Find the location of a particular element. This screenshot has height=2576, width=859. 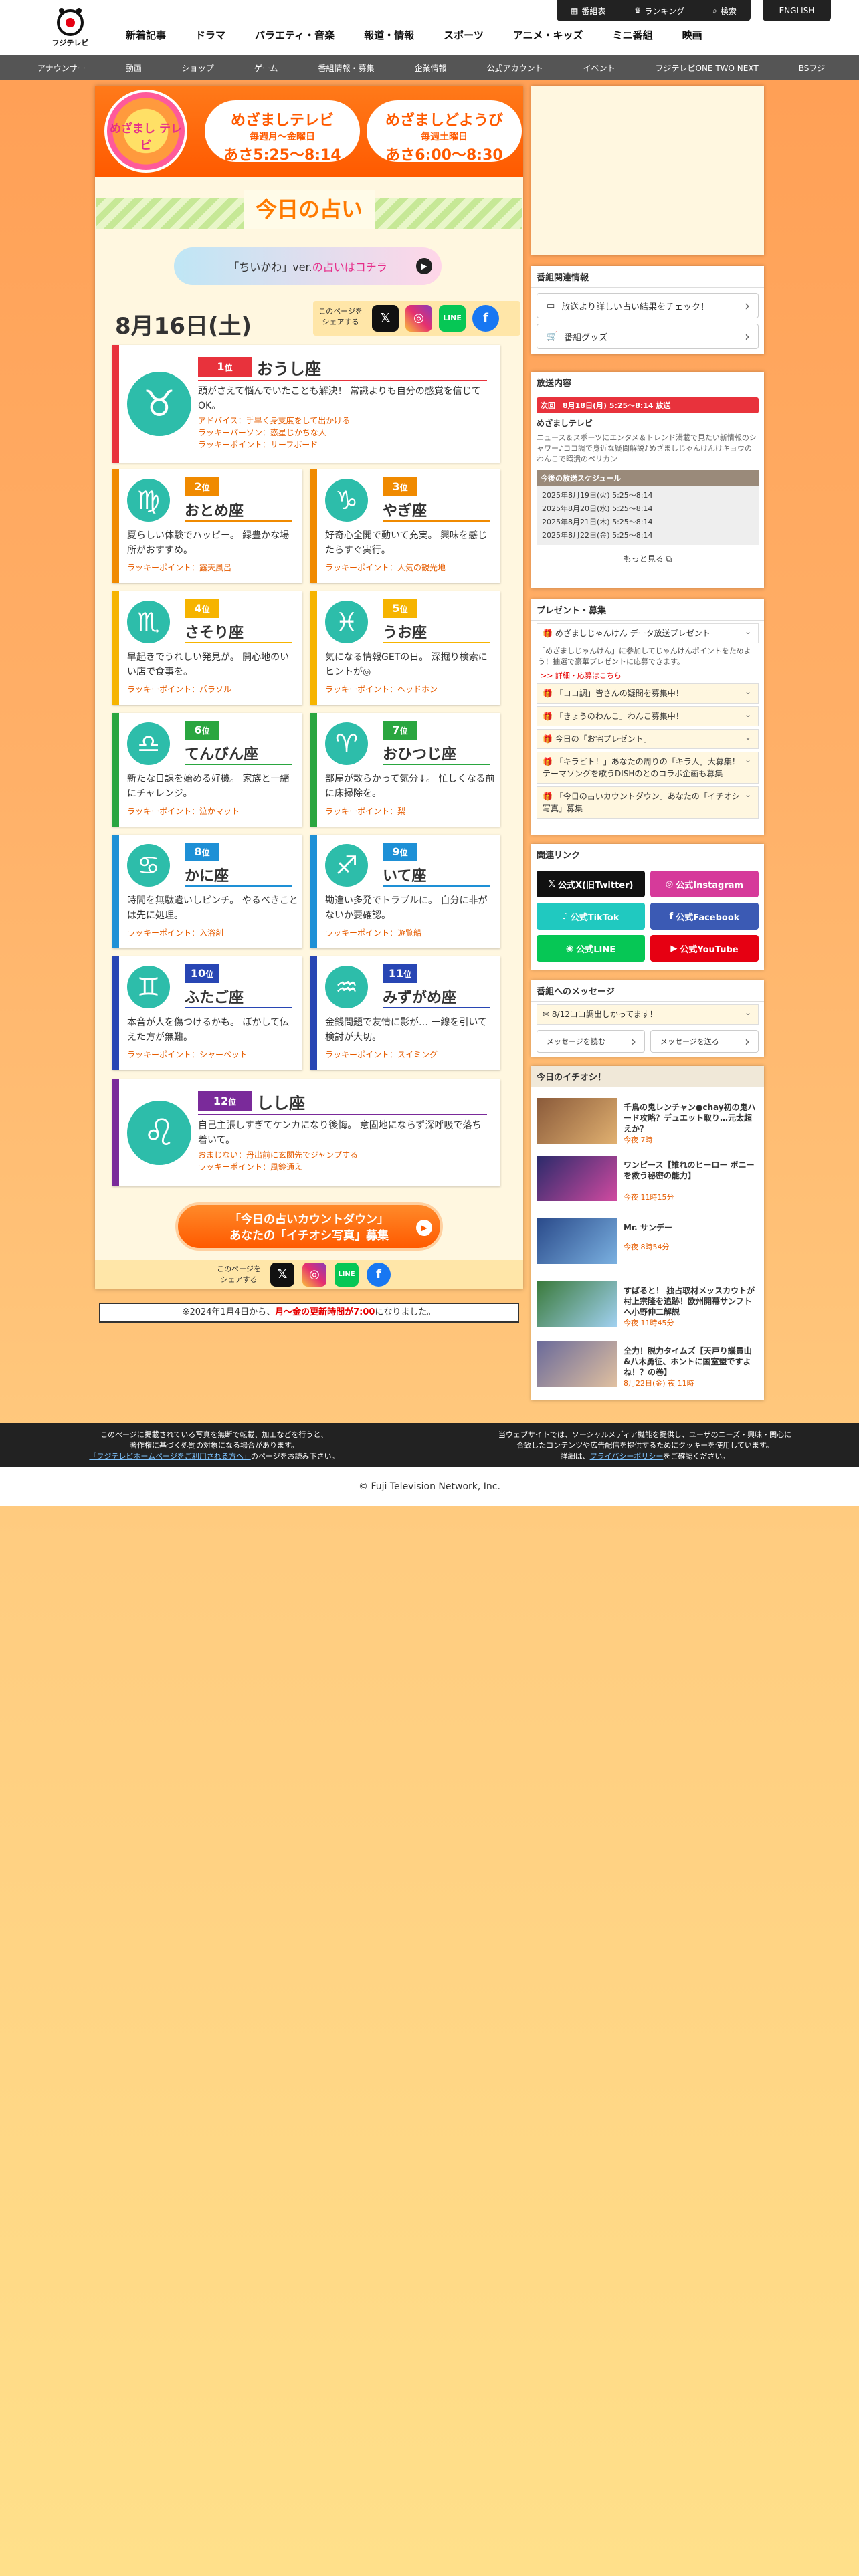

zodiac-icon: ♍ is located at coordinates (148, 501).